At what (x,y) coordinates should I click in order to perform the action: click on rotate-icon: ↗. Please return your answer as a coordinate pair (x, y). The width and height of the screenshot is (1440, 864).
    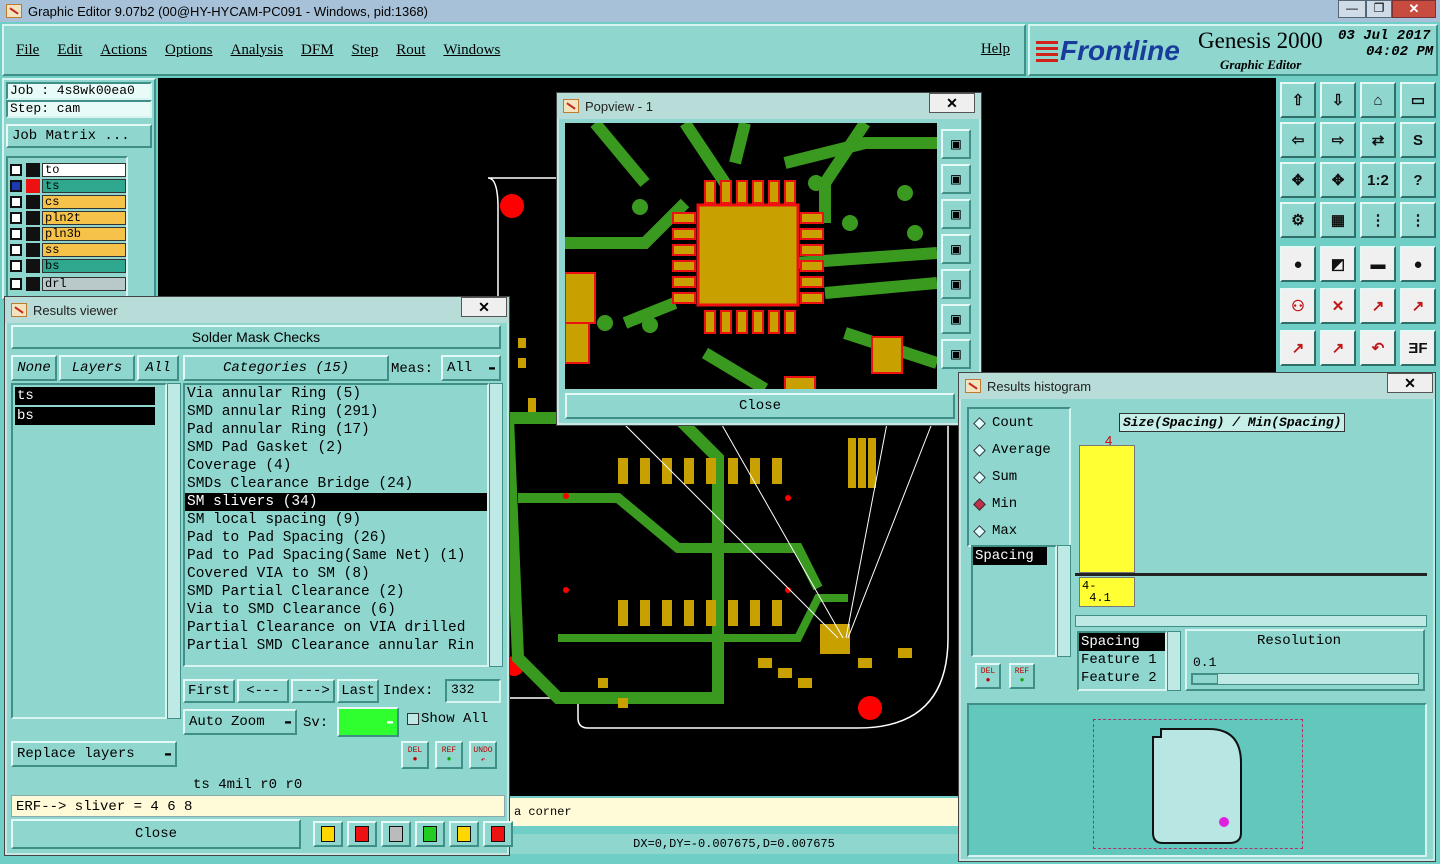
    Looking at the image, I should click on (1418, 306).